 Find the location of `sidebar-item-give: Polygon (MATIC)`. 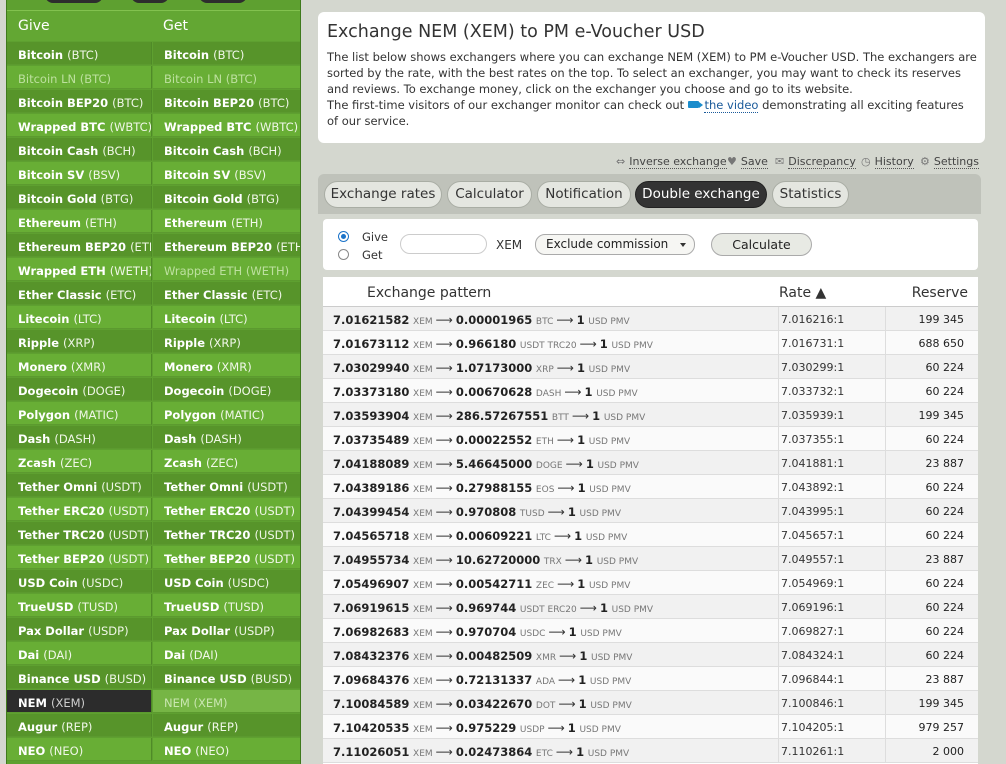

sidebar-item-give: Polygon (MATIC) is located at coordinates (79, 413).